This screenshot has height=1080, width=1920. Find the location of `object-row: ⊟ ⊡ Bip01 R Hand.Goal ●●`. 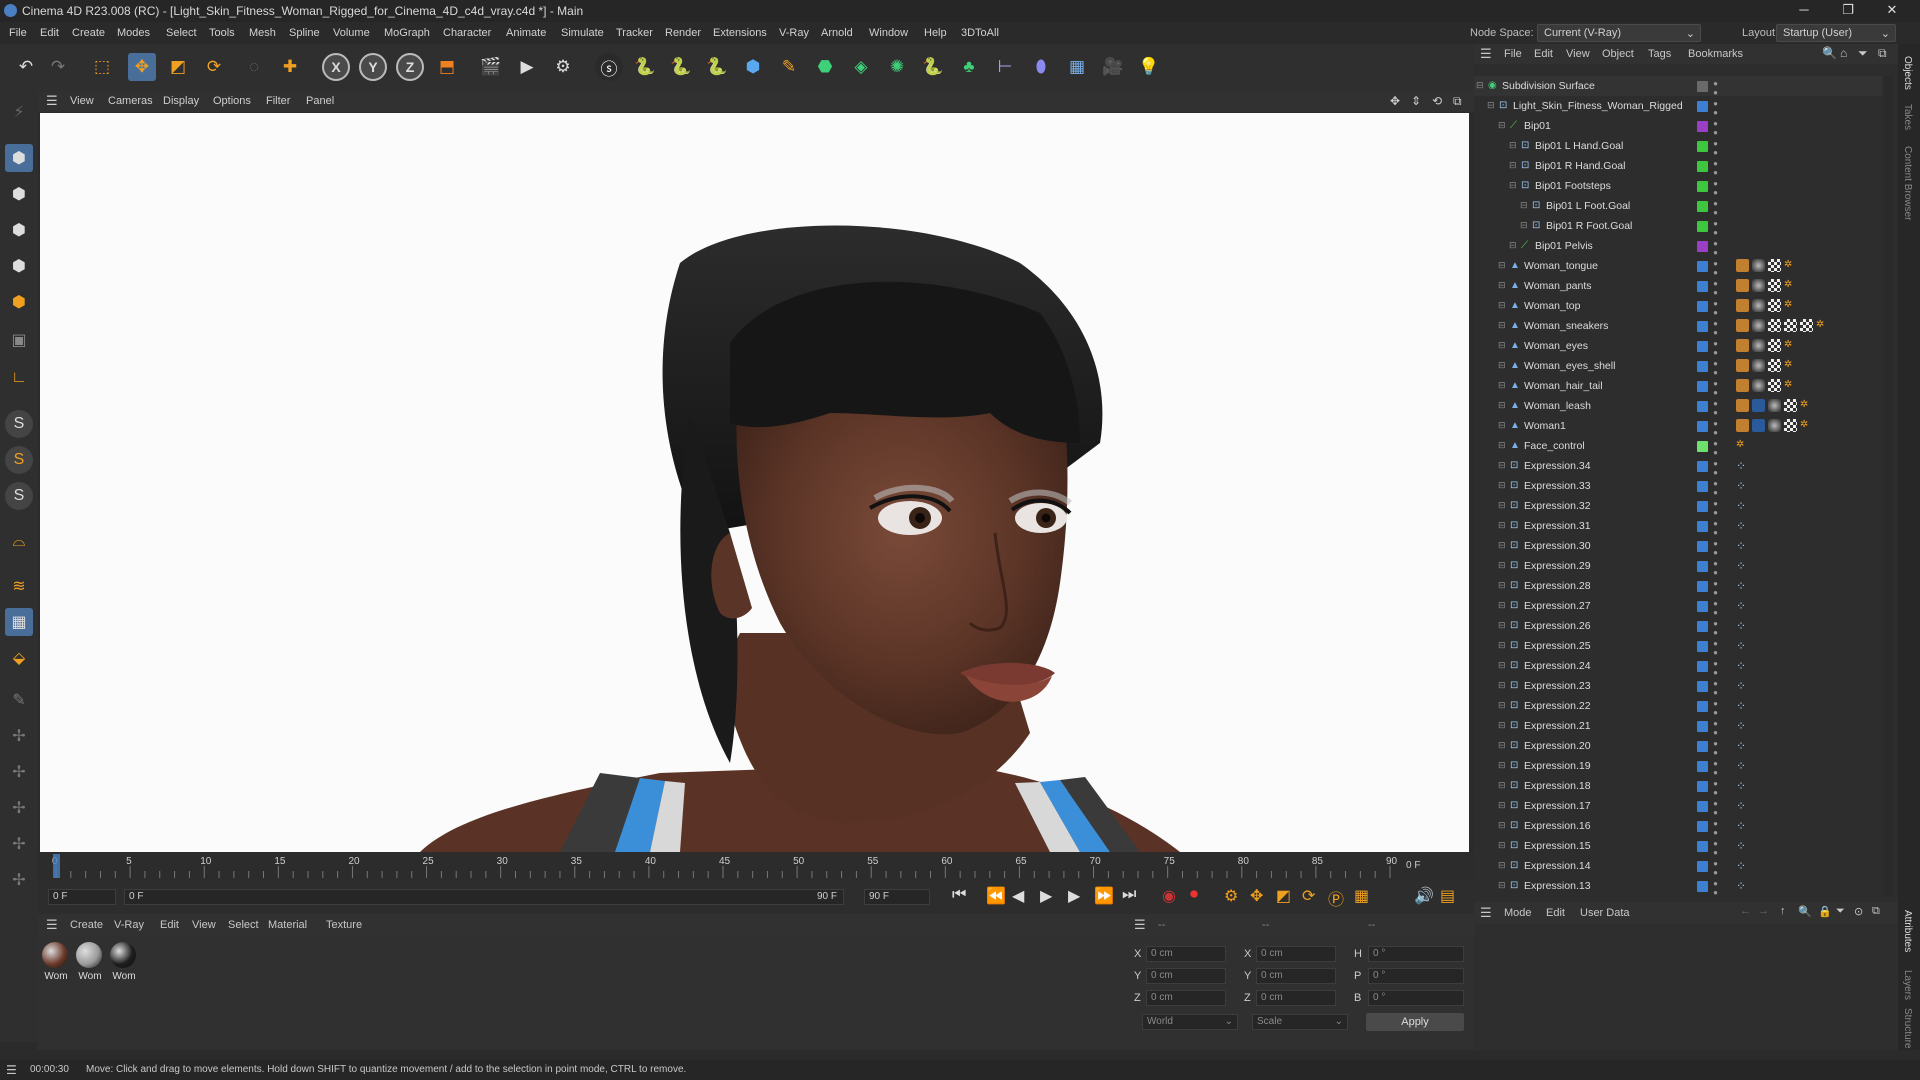

object-row: ⊟ ⊡ Bip01 R Hand.Goal ●● is located at coordinates (1678, 166).